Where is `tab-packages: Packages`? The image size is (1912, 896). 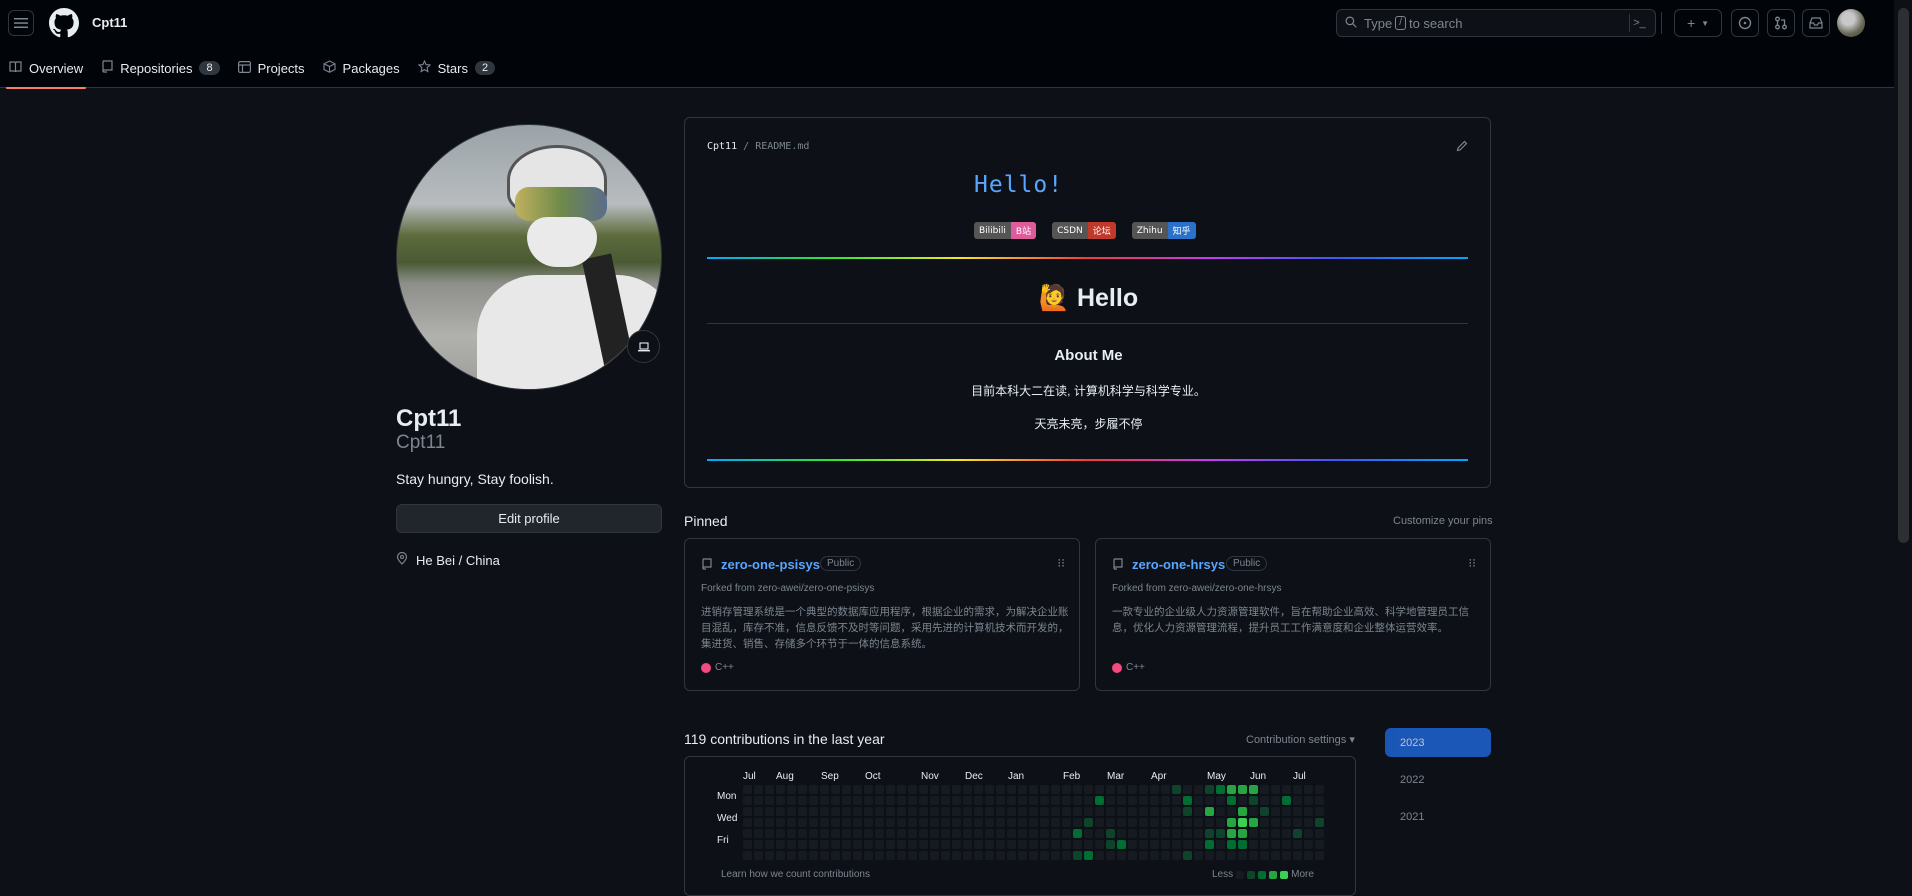
tab-packages: Packages is located at coordinates (361, 68).